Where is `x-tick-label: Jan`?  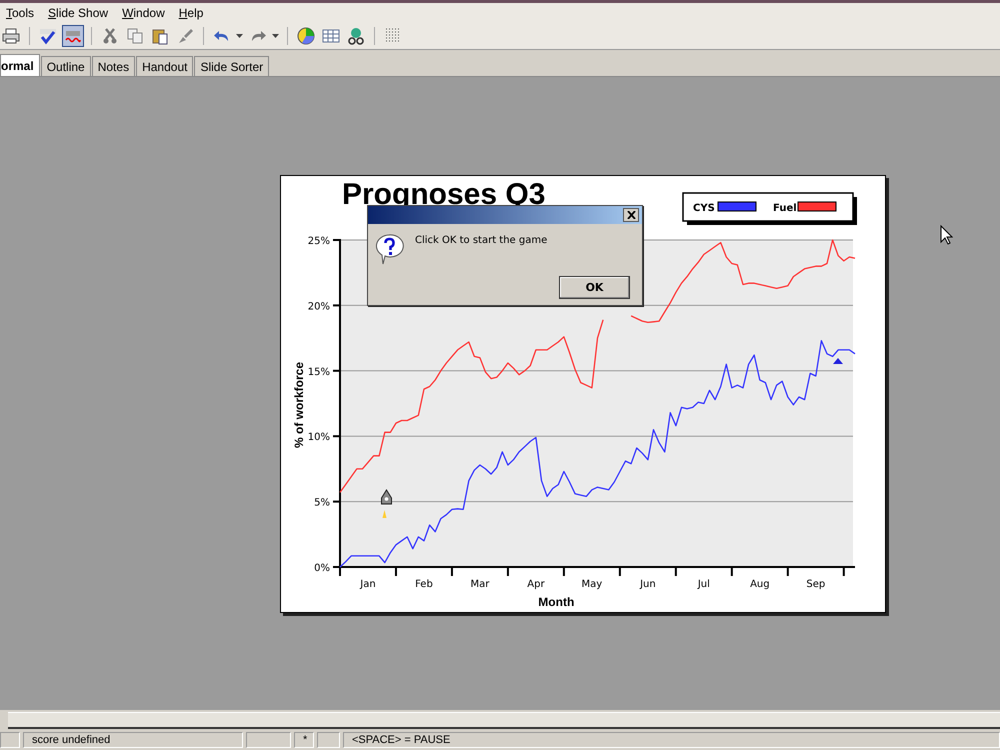 x-tick-label: Jan is located at coordinates (368, 584).